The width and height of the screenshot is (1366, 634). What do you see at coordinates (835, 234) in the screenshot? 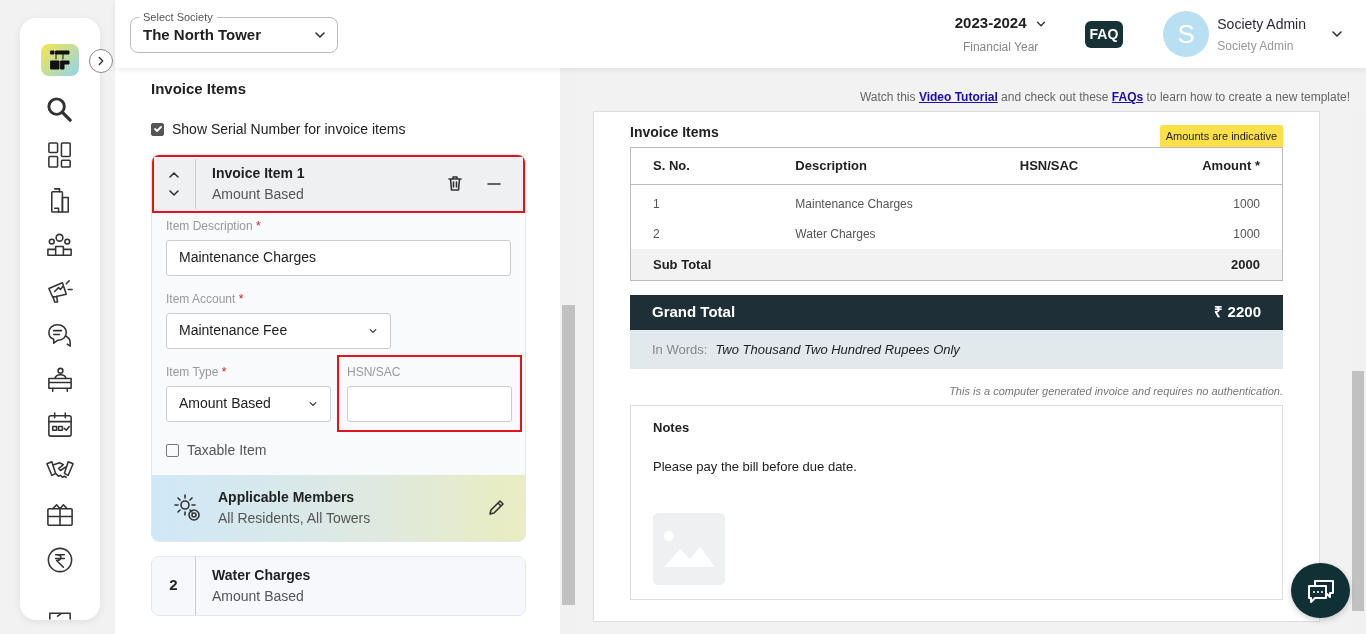
I see `table-cell-text: Water Charges` at bounding box center [835, 234].